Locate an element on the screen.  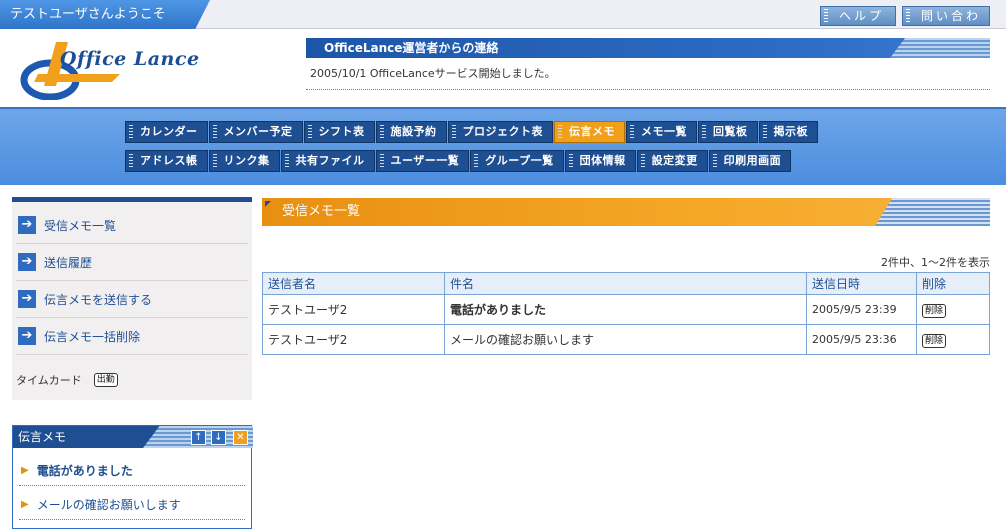
arrow-down-icon: ↓ is located at coordinates (218, 437).